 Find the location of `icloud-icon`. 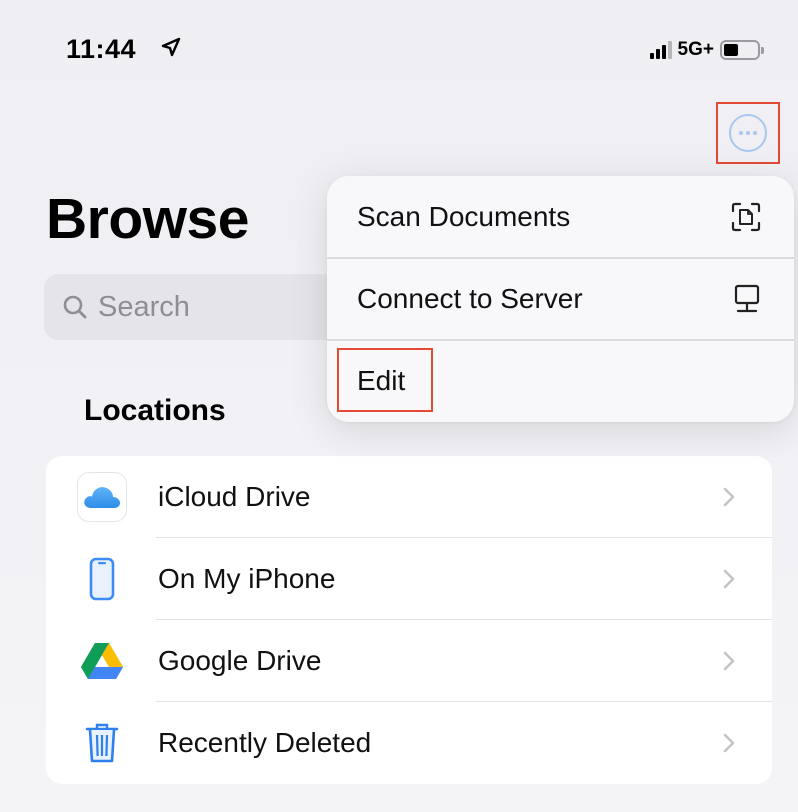

icloud-icon is located at coordinates (102, 497).